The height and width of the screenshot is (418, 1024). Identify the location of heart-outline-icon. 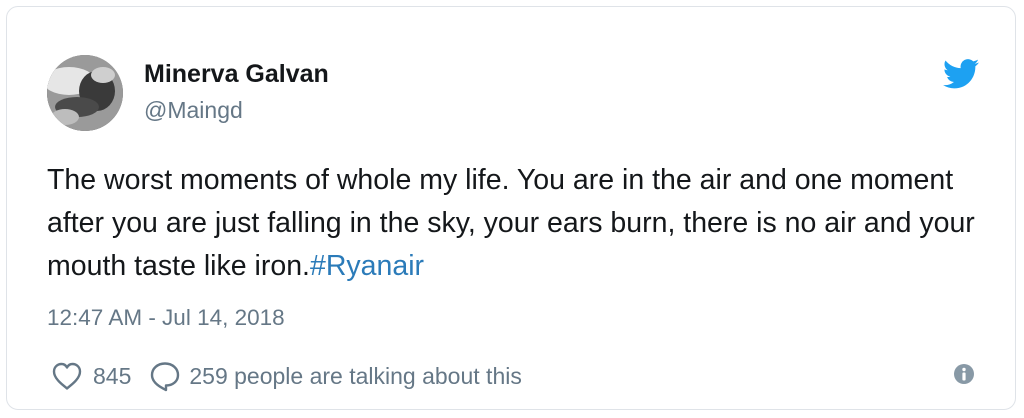
(67, 376).